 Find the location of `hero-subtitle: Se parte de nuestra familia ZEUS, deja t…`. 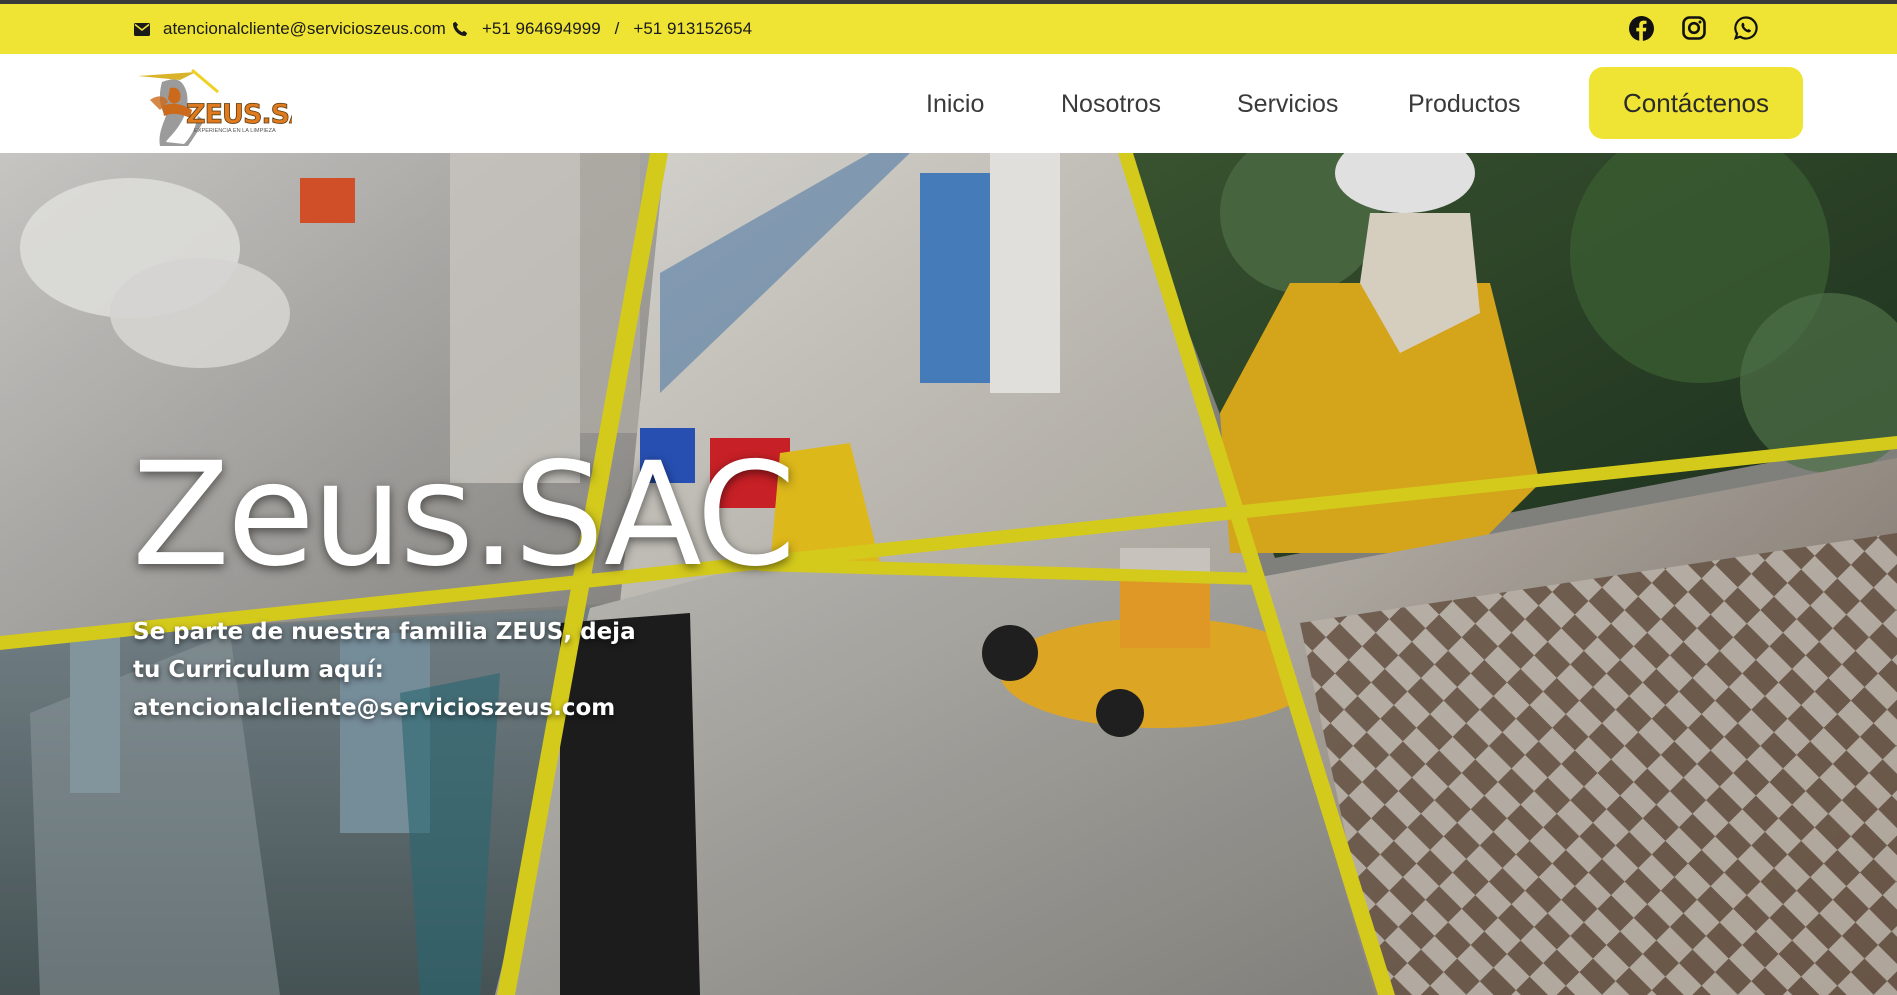

hero-subtitle: Se parte de nuestra familia ZEUS, deja t… is located at coordinates (384, 670).